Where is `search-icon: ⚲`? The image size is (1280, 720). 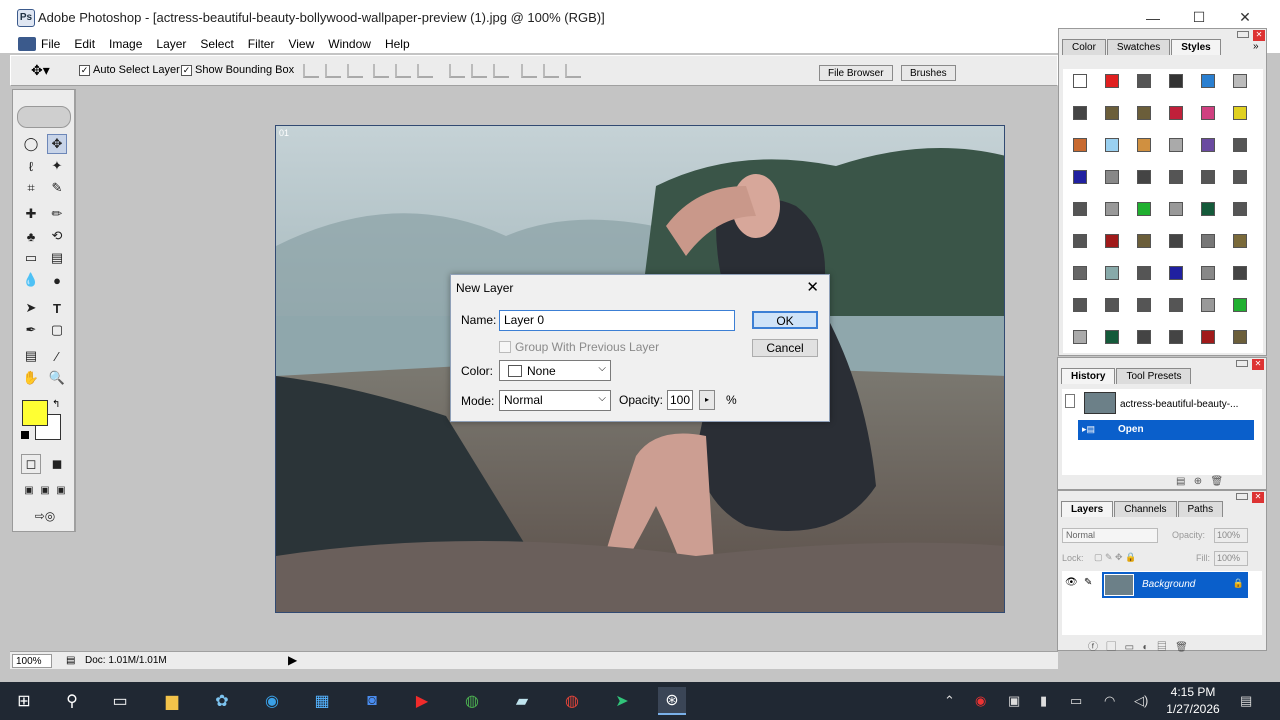
search-icon: ⚲ is located at coordinates (72, 701).